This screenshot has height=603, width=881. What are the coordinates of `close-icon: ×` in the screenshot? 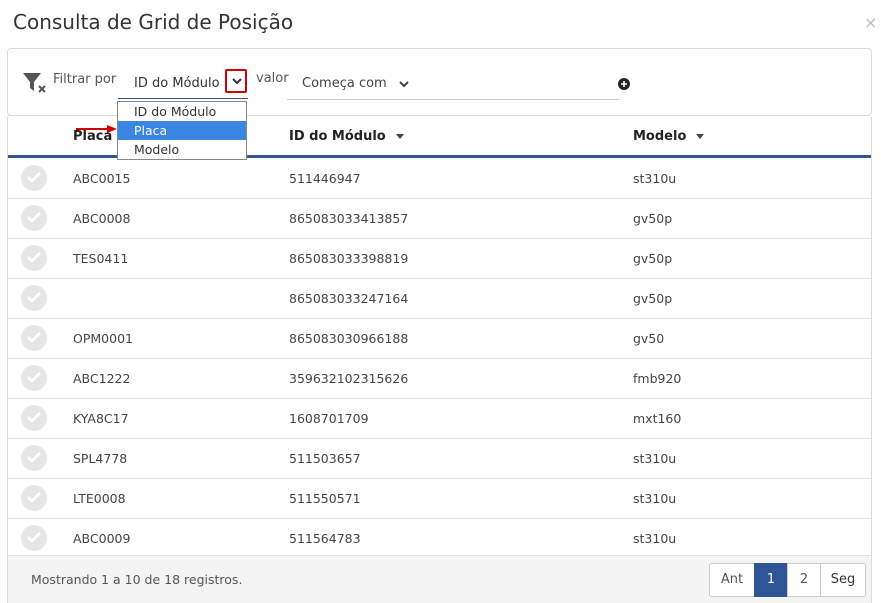 It's located at (870, 22).